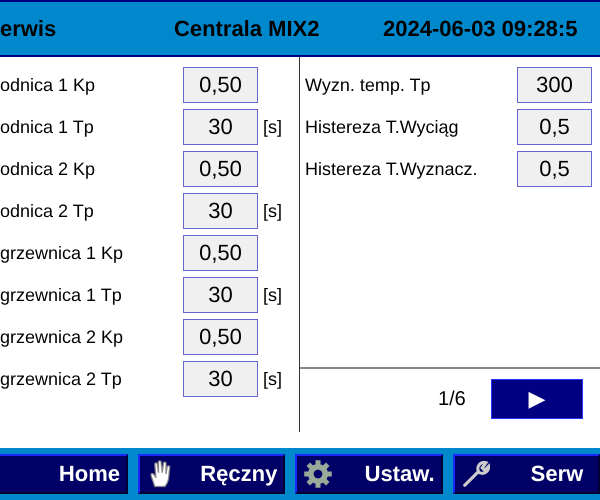 The height and width of the screenshot is (500, 600). Describe the element at coordinates (61, 295) in the screenshot. I see `parameter-label: grzewnica 1 Tp` at that location.